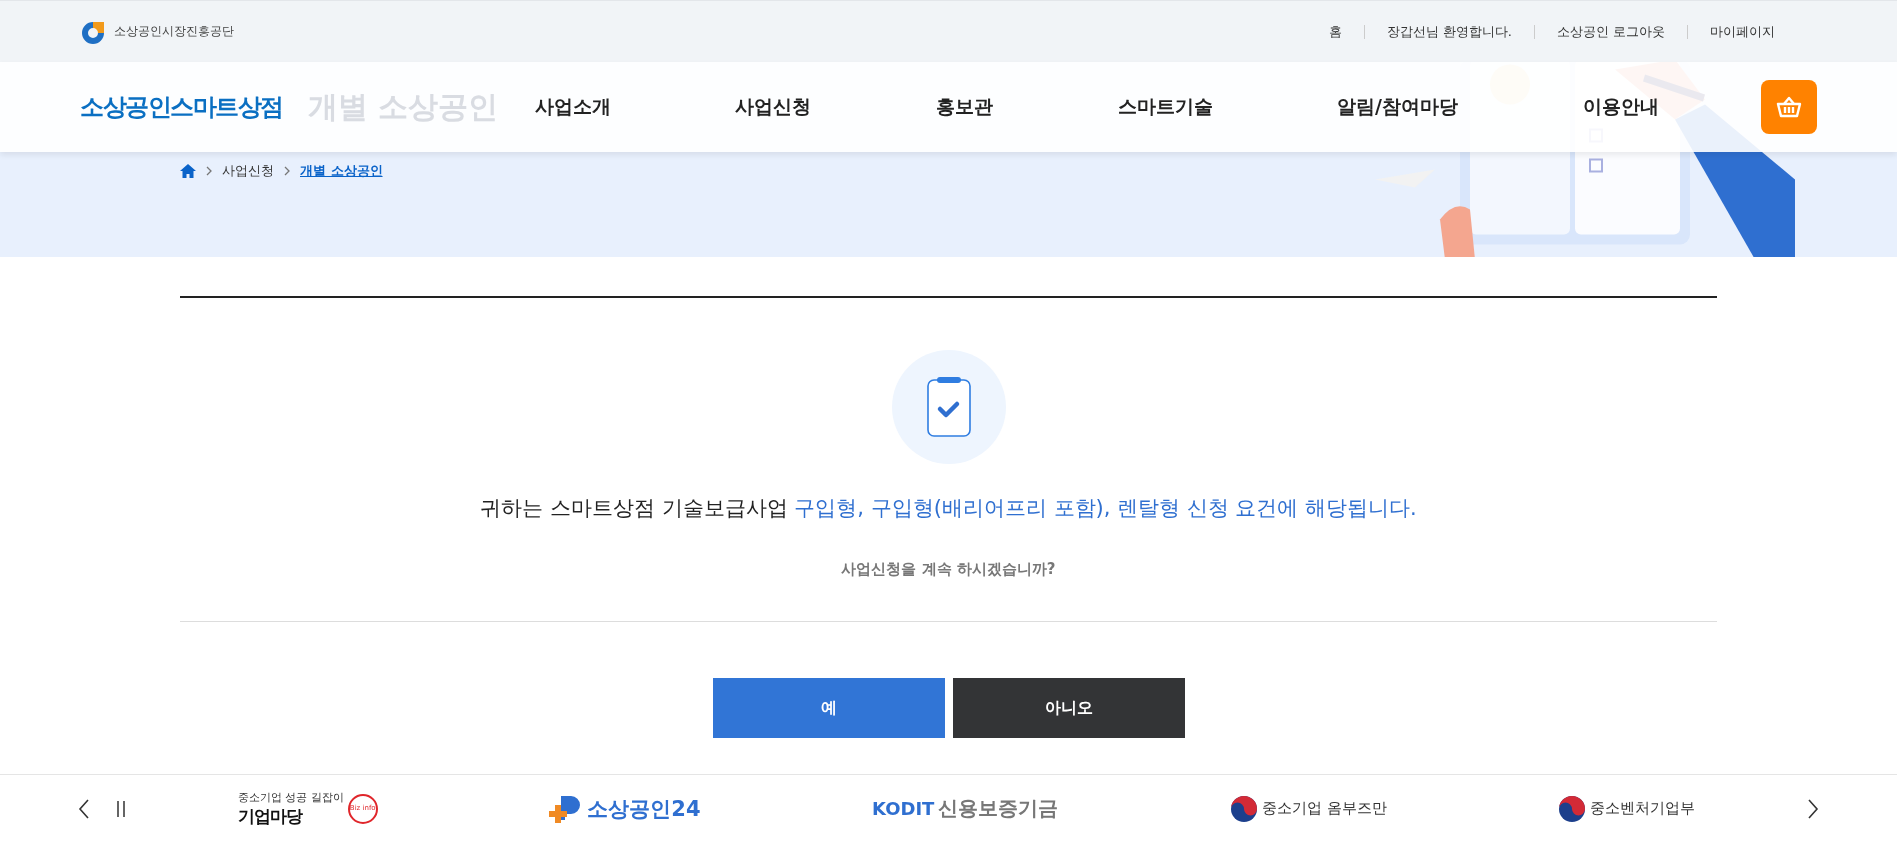 The width and height of the screenshot is (1897, 842). What do you see at coordinates (1165, 107) in the screenshot?
I see `nav-menu-item: 스마트기술` at bounding box center [1165, 107].